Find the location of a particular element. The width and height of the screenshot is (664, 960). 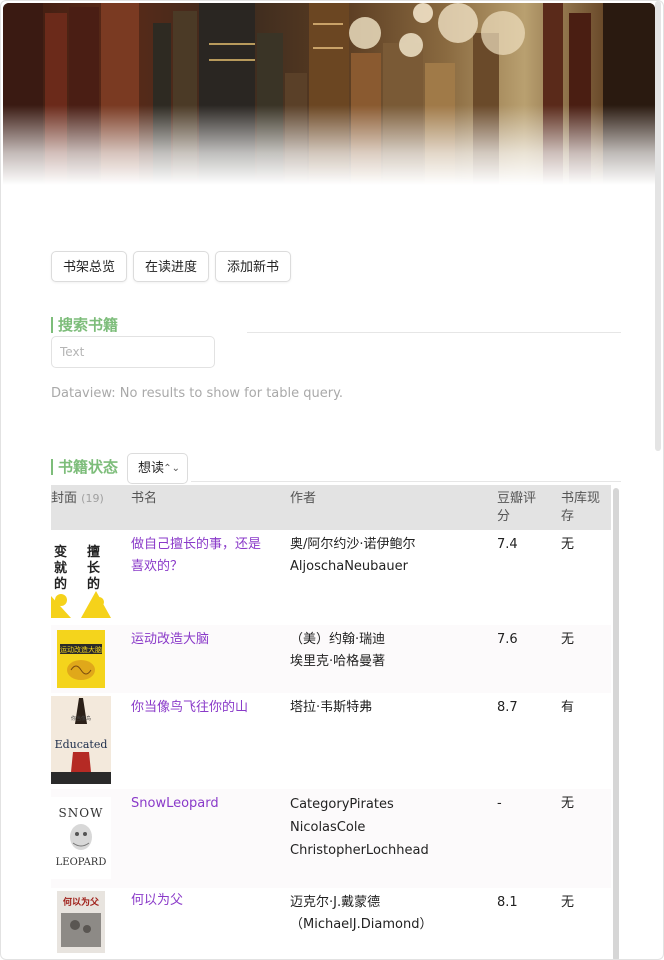

status-divider is located at coordinates (406, 481).